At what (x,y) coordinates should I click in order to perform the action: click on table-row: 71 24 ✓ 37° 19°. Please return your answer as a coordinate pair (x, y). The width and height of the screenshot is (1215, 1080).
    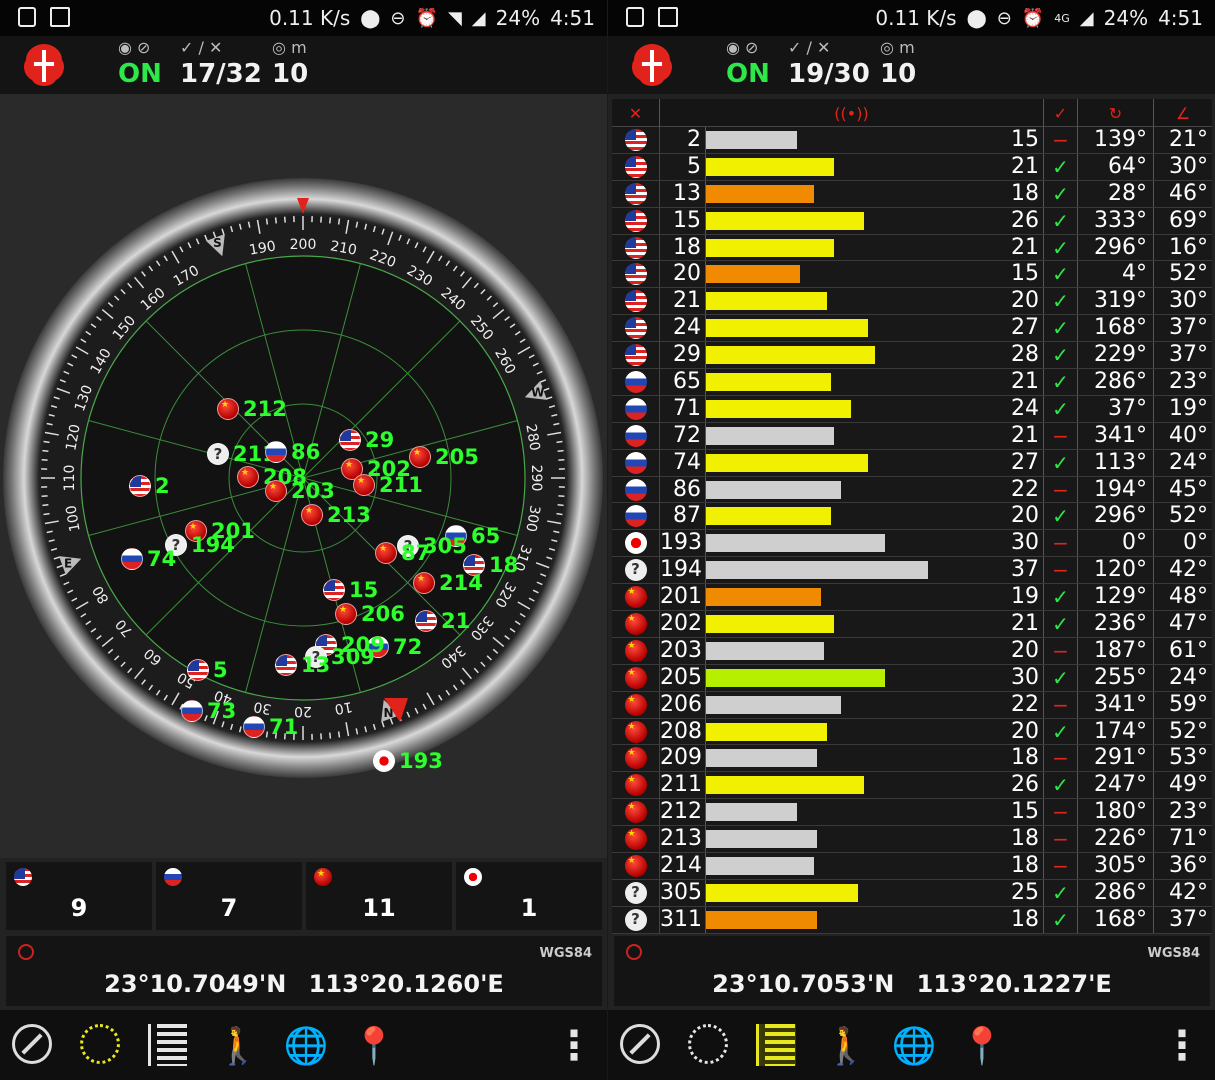
    Looking at the image, I should click on (912, 409).